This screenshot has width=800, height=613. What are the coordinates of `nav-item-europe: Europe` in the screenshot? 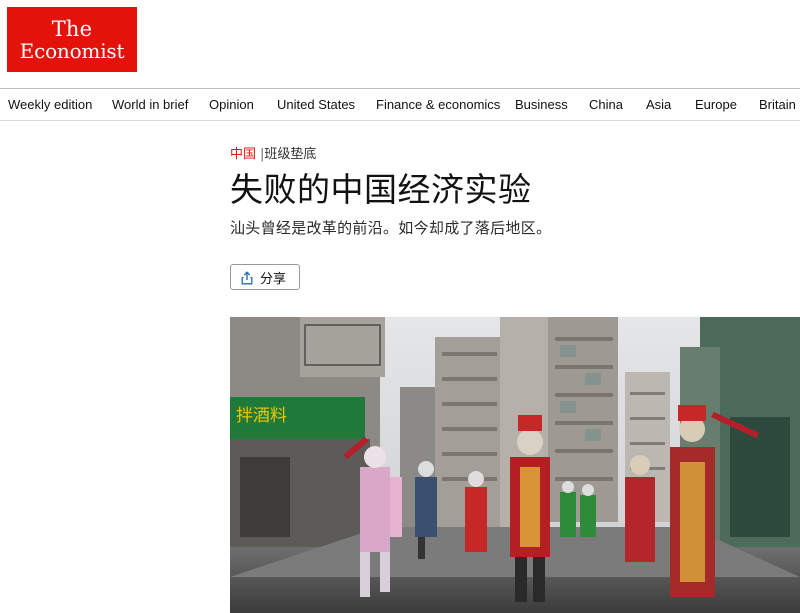 It's located at (716, 104).